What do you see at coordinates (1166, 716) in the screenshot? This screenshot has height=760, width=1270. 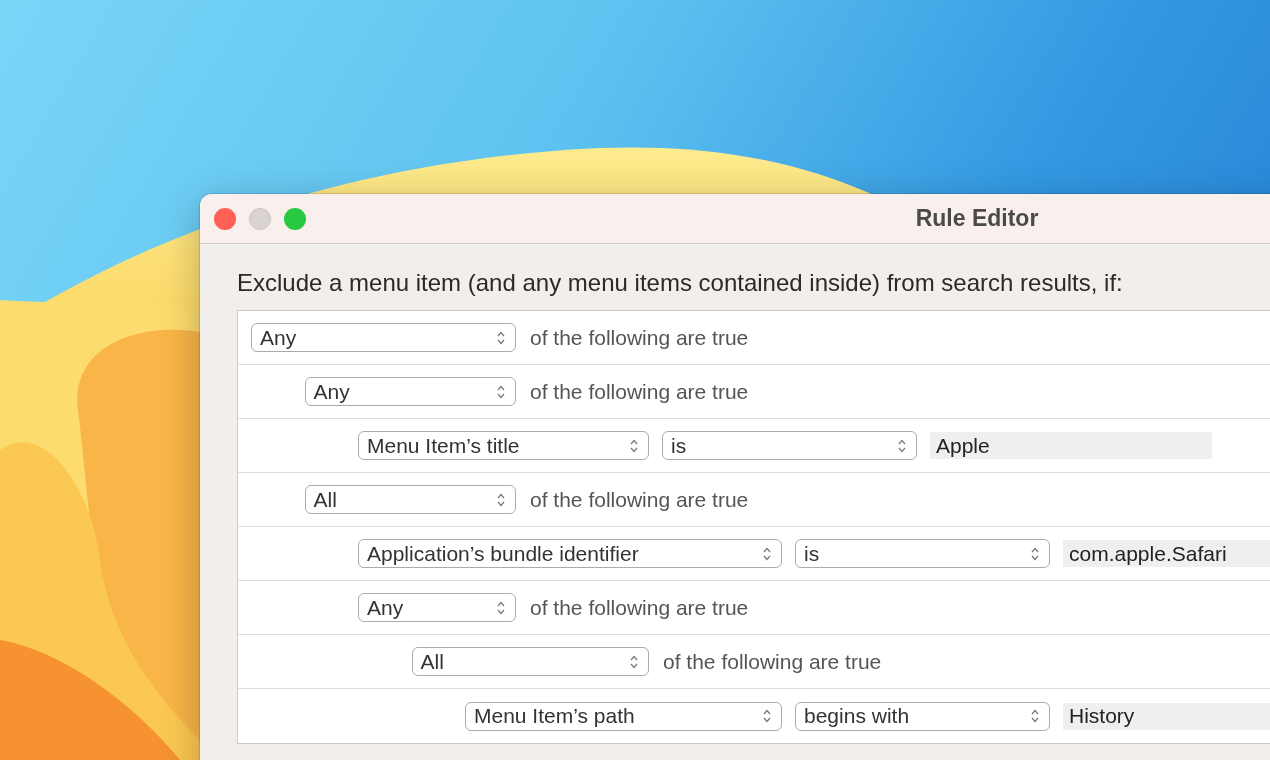 I see `value-field: History` at bounding box center [1166, 716].